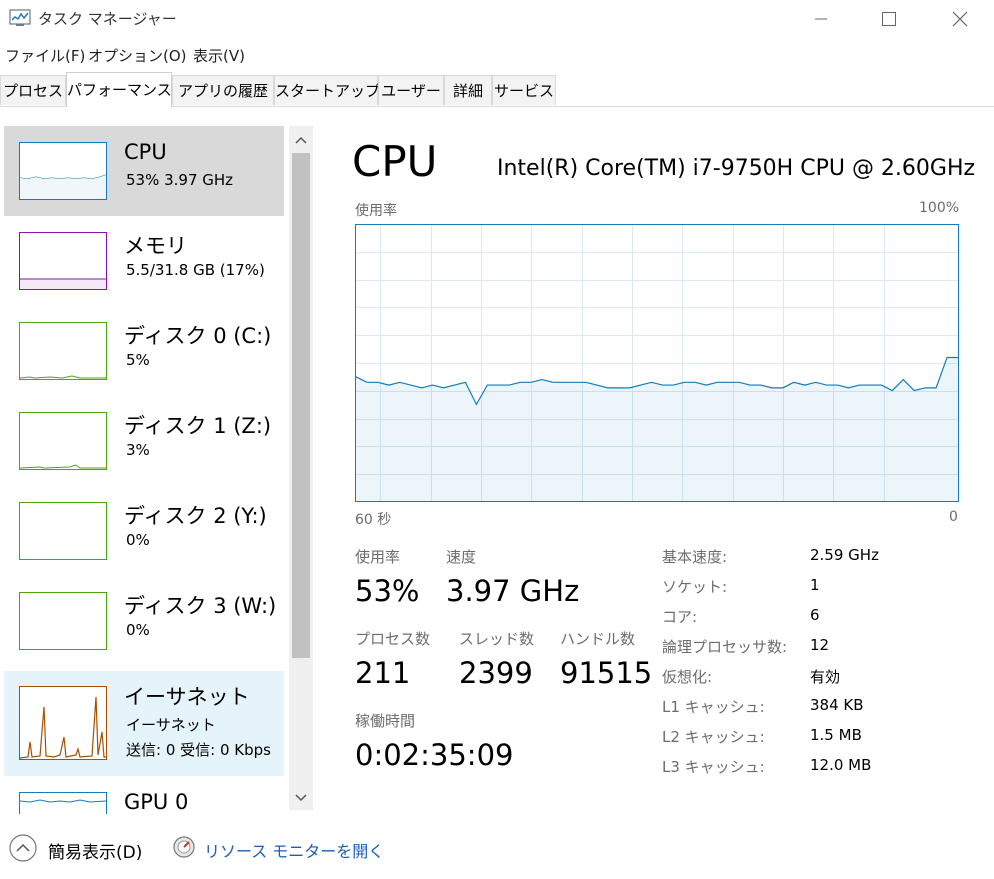 This screenshot has height=879, width=994. I want to click on spec-value: 1.5 MB, so click(836, 735).